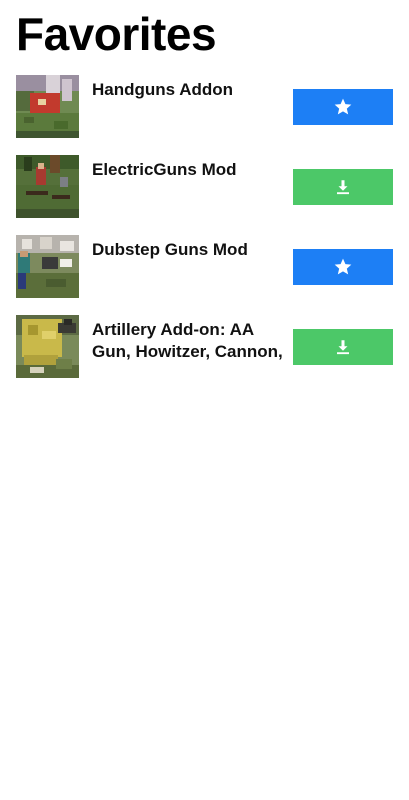 The image size is (409, 800). Describe the element at coordinates (204, 195) in the screenshot. I see `list-item: ElectricGuns Mod` at that location.